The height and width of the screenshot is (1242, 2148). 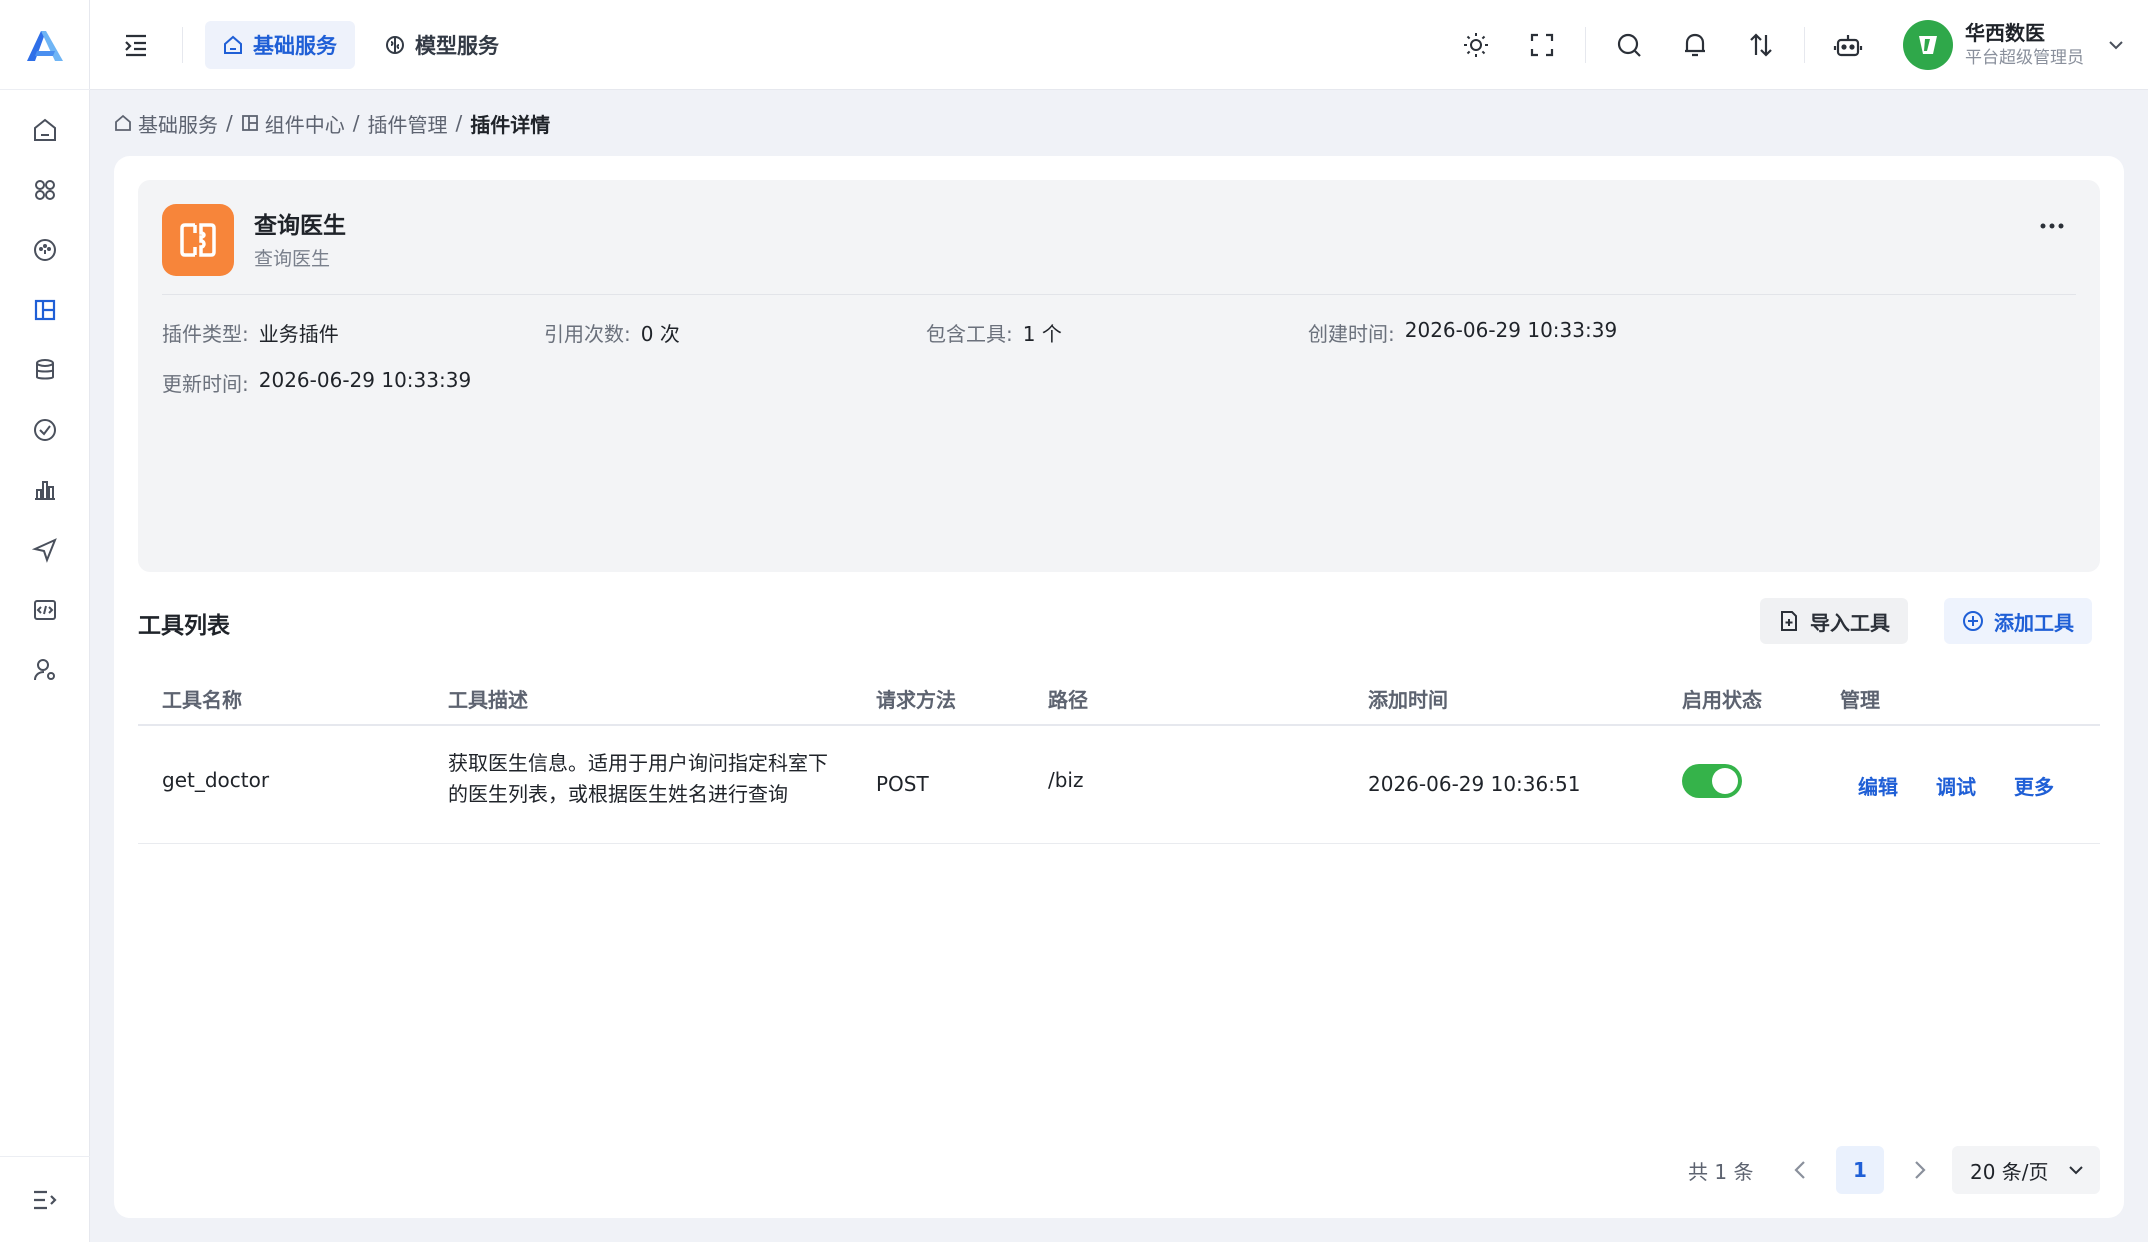 I want to click on menu-indent-icon, so click(x=136, y=45).